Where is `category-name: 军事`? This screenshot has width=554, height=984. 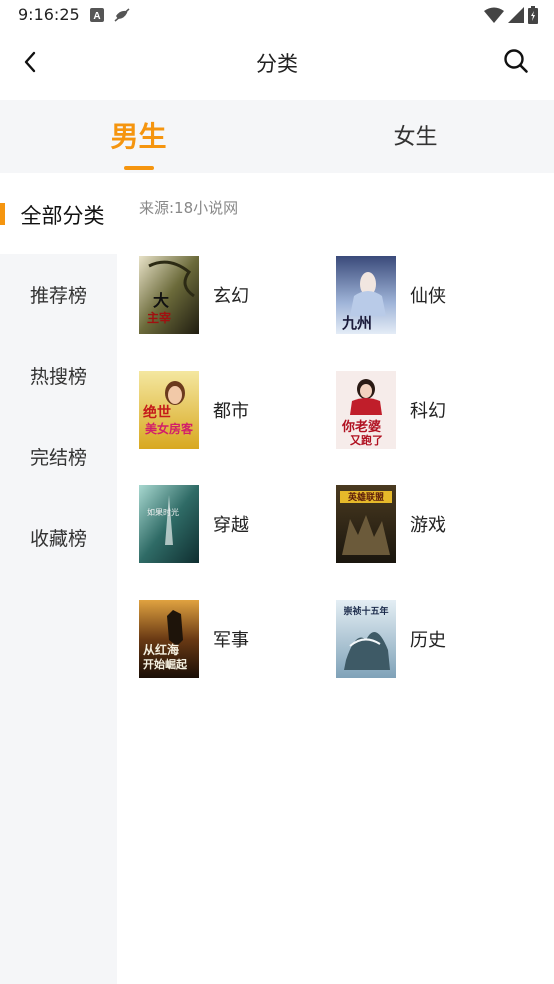 category-name: 军事 is located at coordinates (231, 640).